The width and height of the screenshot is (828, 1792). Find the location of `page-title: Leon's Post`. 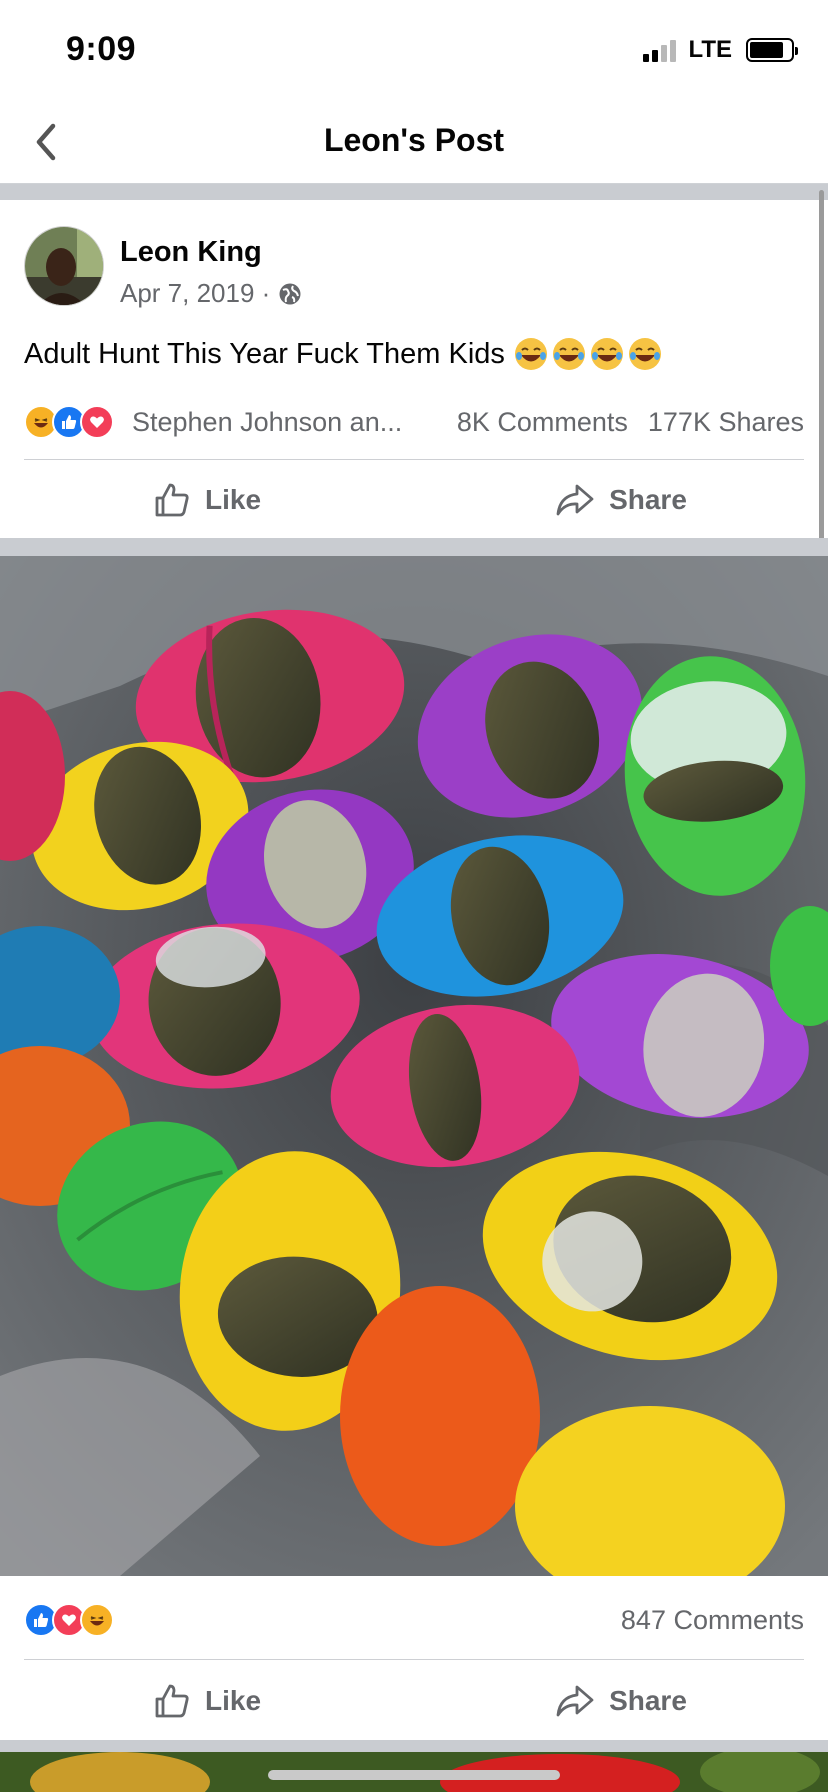

page-title: Leon's Post is located at coordinates (414, 140).